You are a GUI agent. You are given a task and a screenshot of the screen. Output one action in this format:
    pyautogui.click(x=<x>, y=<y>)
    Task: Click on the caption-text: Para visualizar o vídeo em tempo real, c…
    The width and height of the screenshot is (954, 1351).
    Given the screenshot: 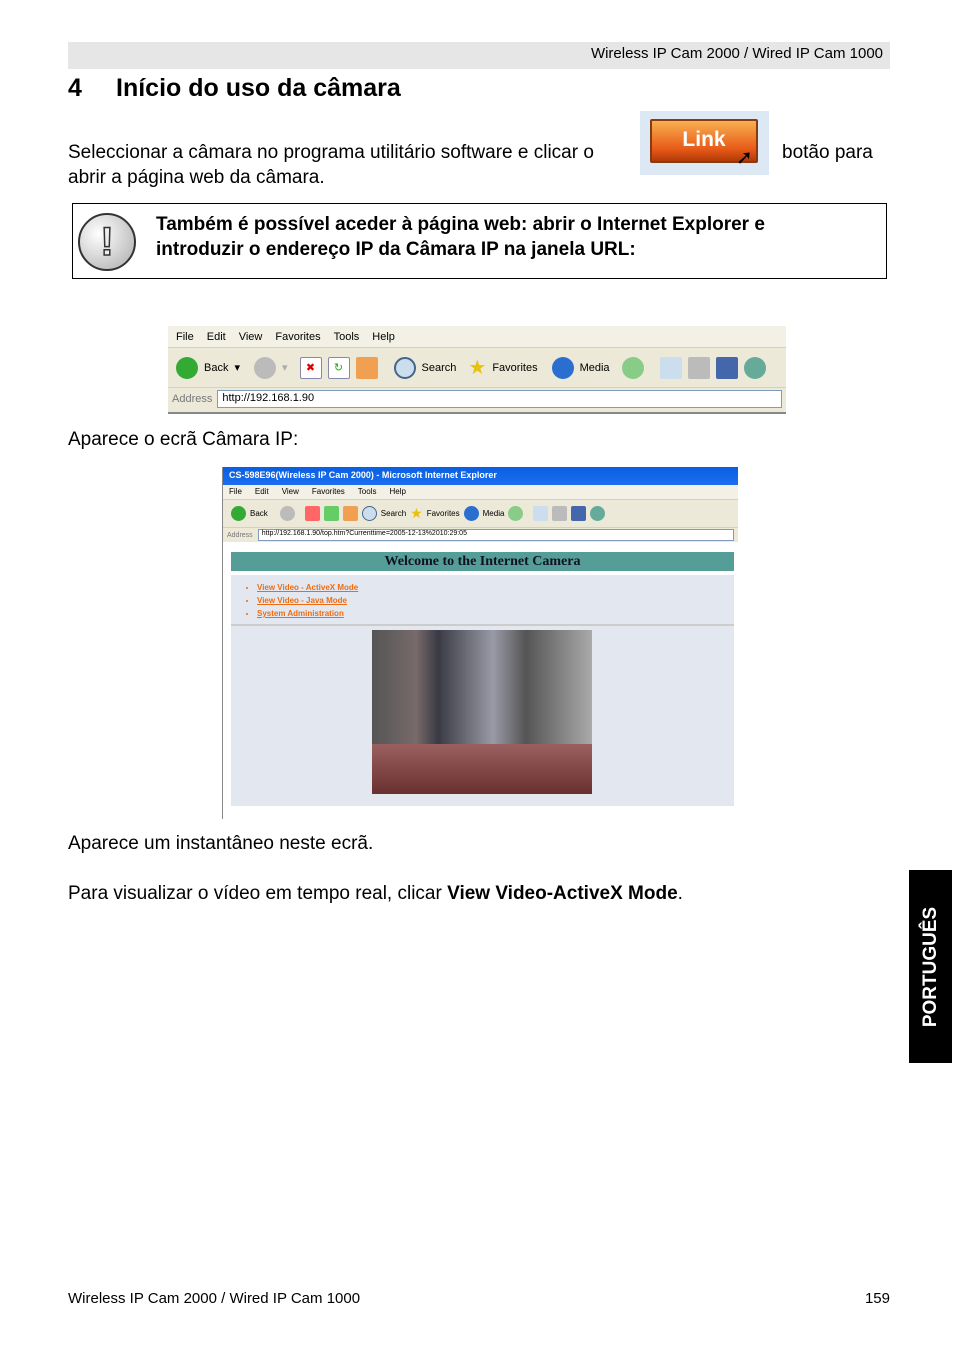 What is the action you would take?
    pyautogui.click(x=258, y=893)
    